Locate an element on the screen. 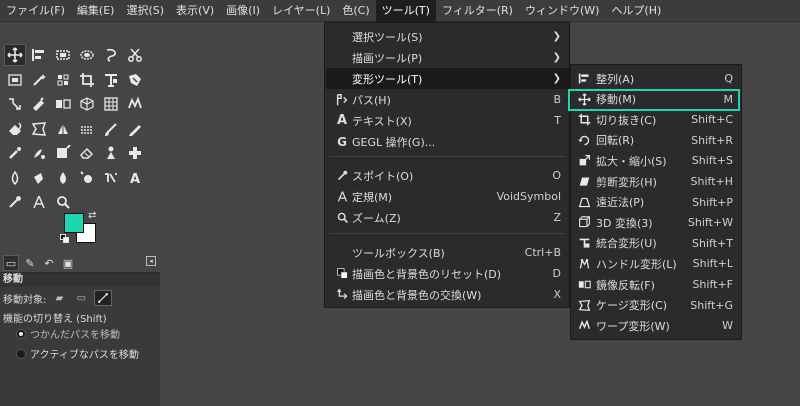  radio-active-path-label: アクティブなパスを移動 is located at coordinates (84, 355).